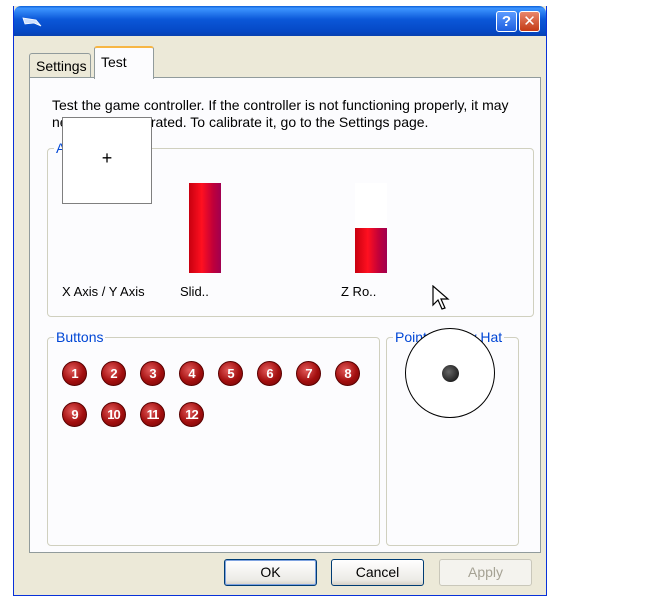 This screenshot has height=601, width=668. I want to click on z-rotation-track, so click(371, 228).